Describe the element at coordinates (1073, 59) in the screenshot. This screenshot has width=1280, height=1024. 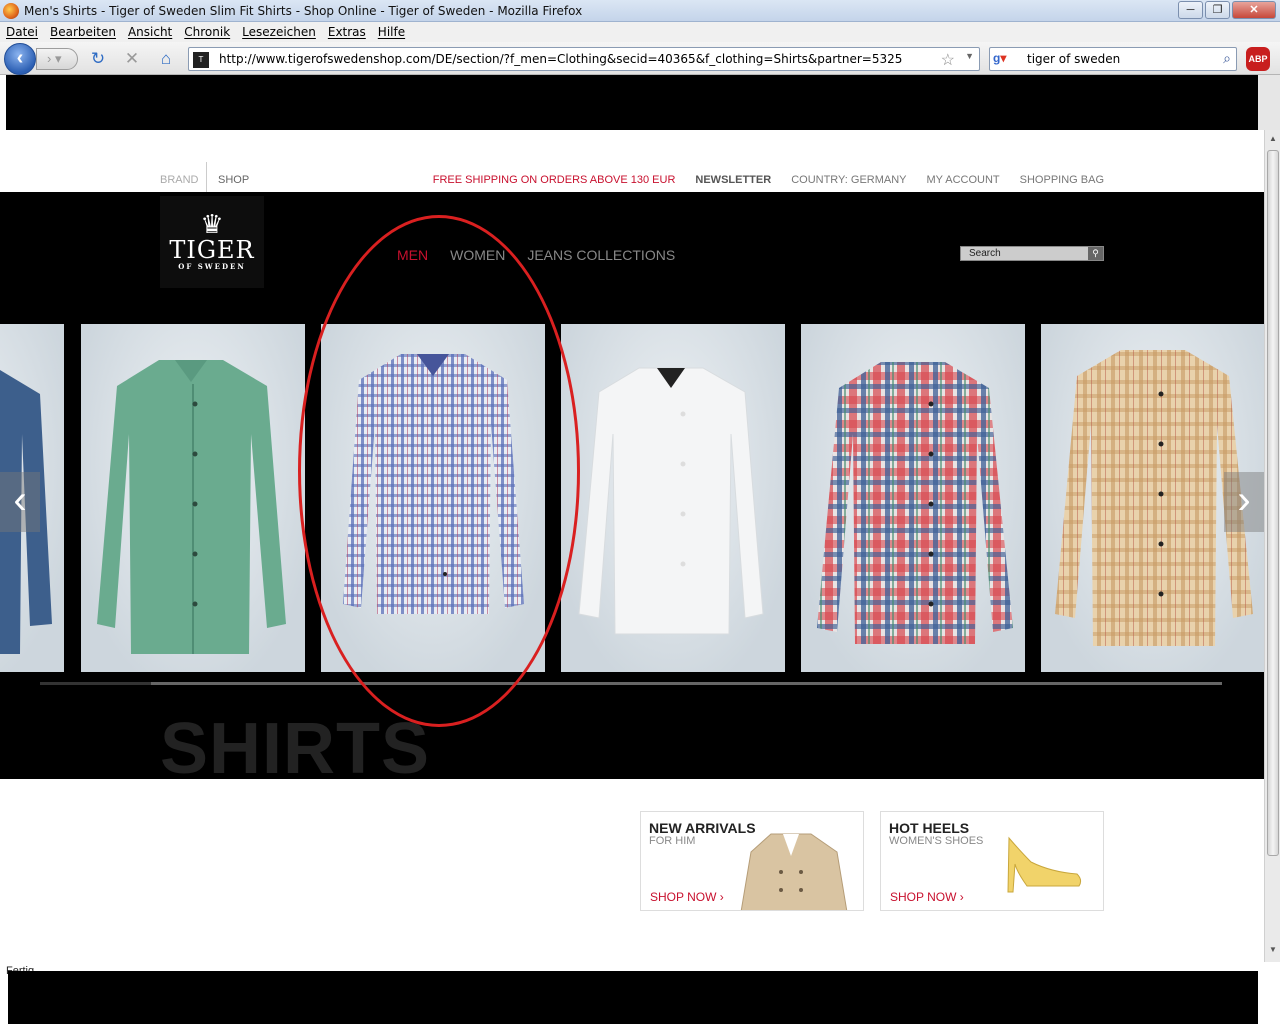
I see `search-query: tiger of sweden` at that location.